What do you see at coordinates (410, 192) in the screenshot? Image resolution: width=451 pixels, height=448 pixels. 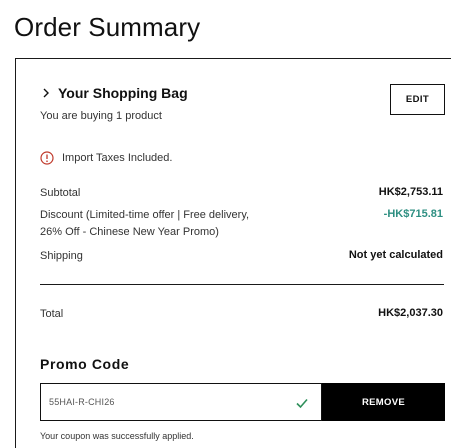 I see `subtotal-value: HK$2,753.11` at bounding box center [410, 192].